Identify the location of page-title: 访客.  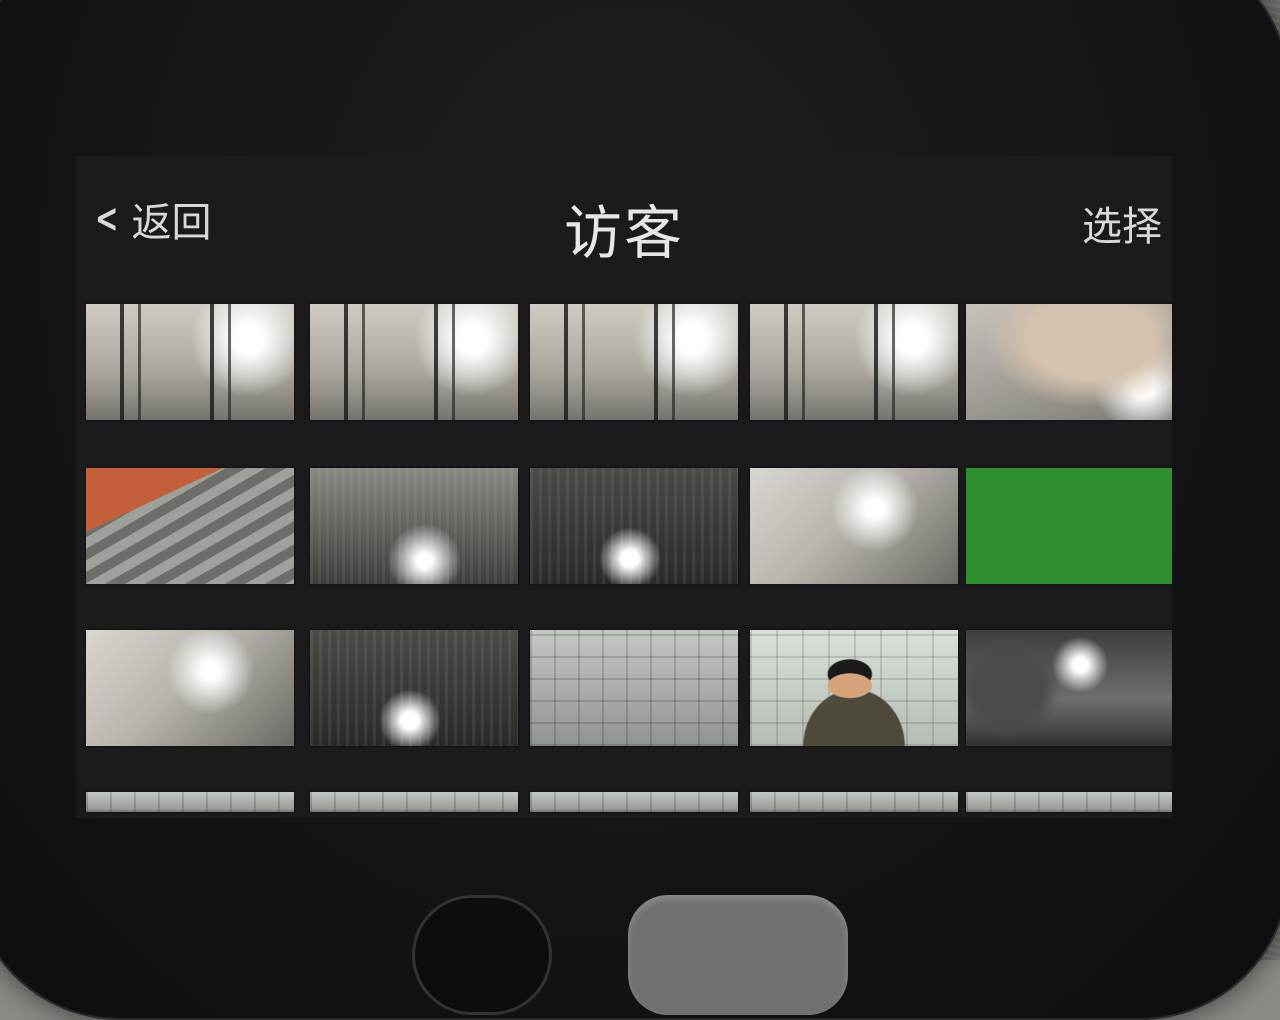
(623, 233).